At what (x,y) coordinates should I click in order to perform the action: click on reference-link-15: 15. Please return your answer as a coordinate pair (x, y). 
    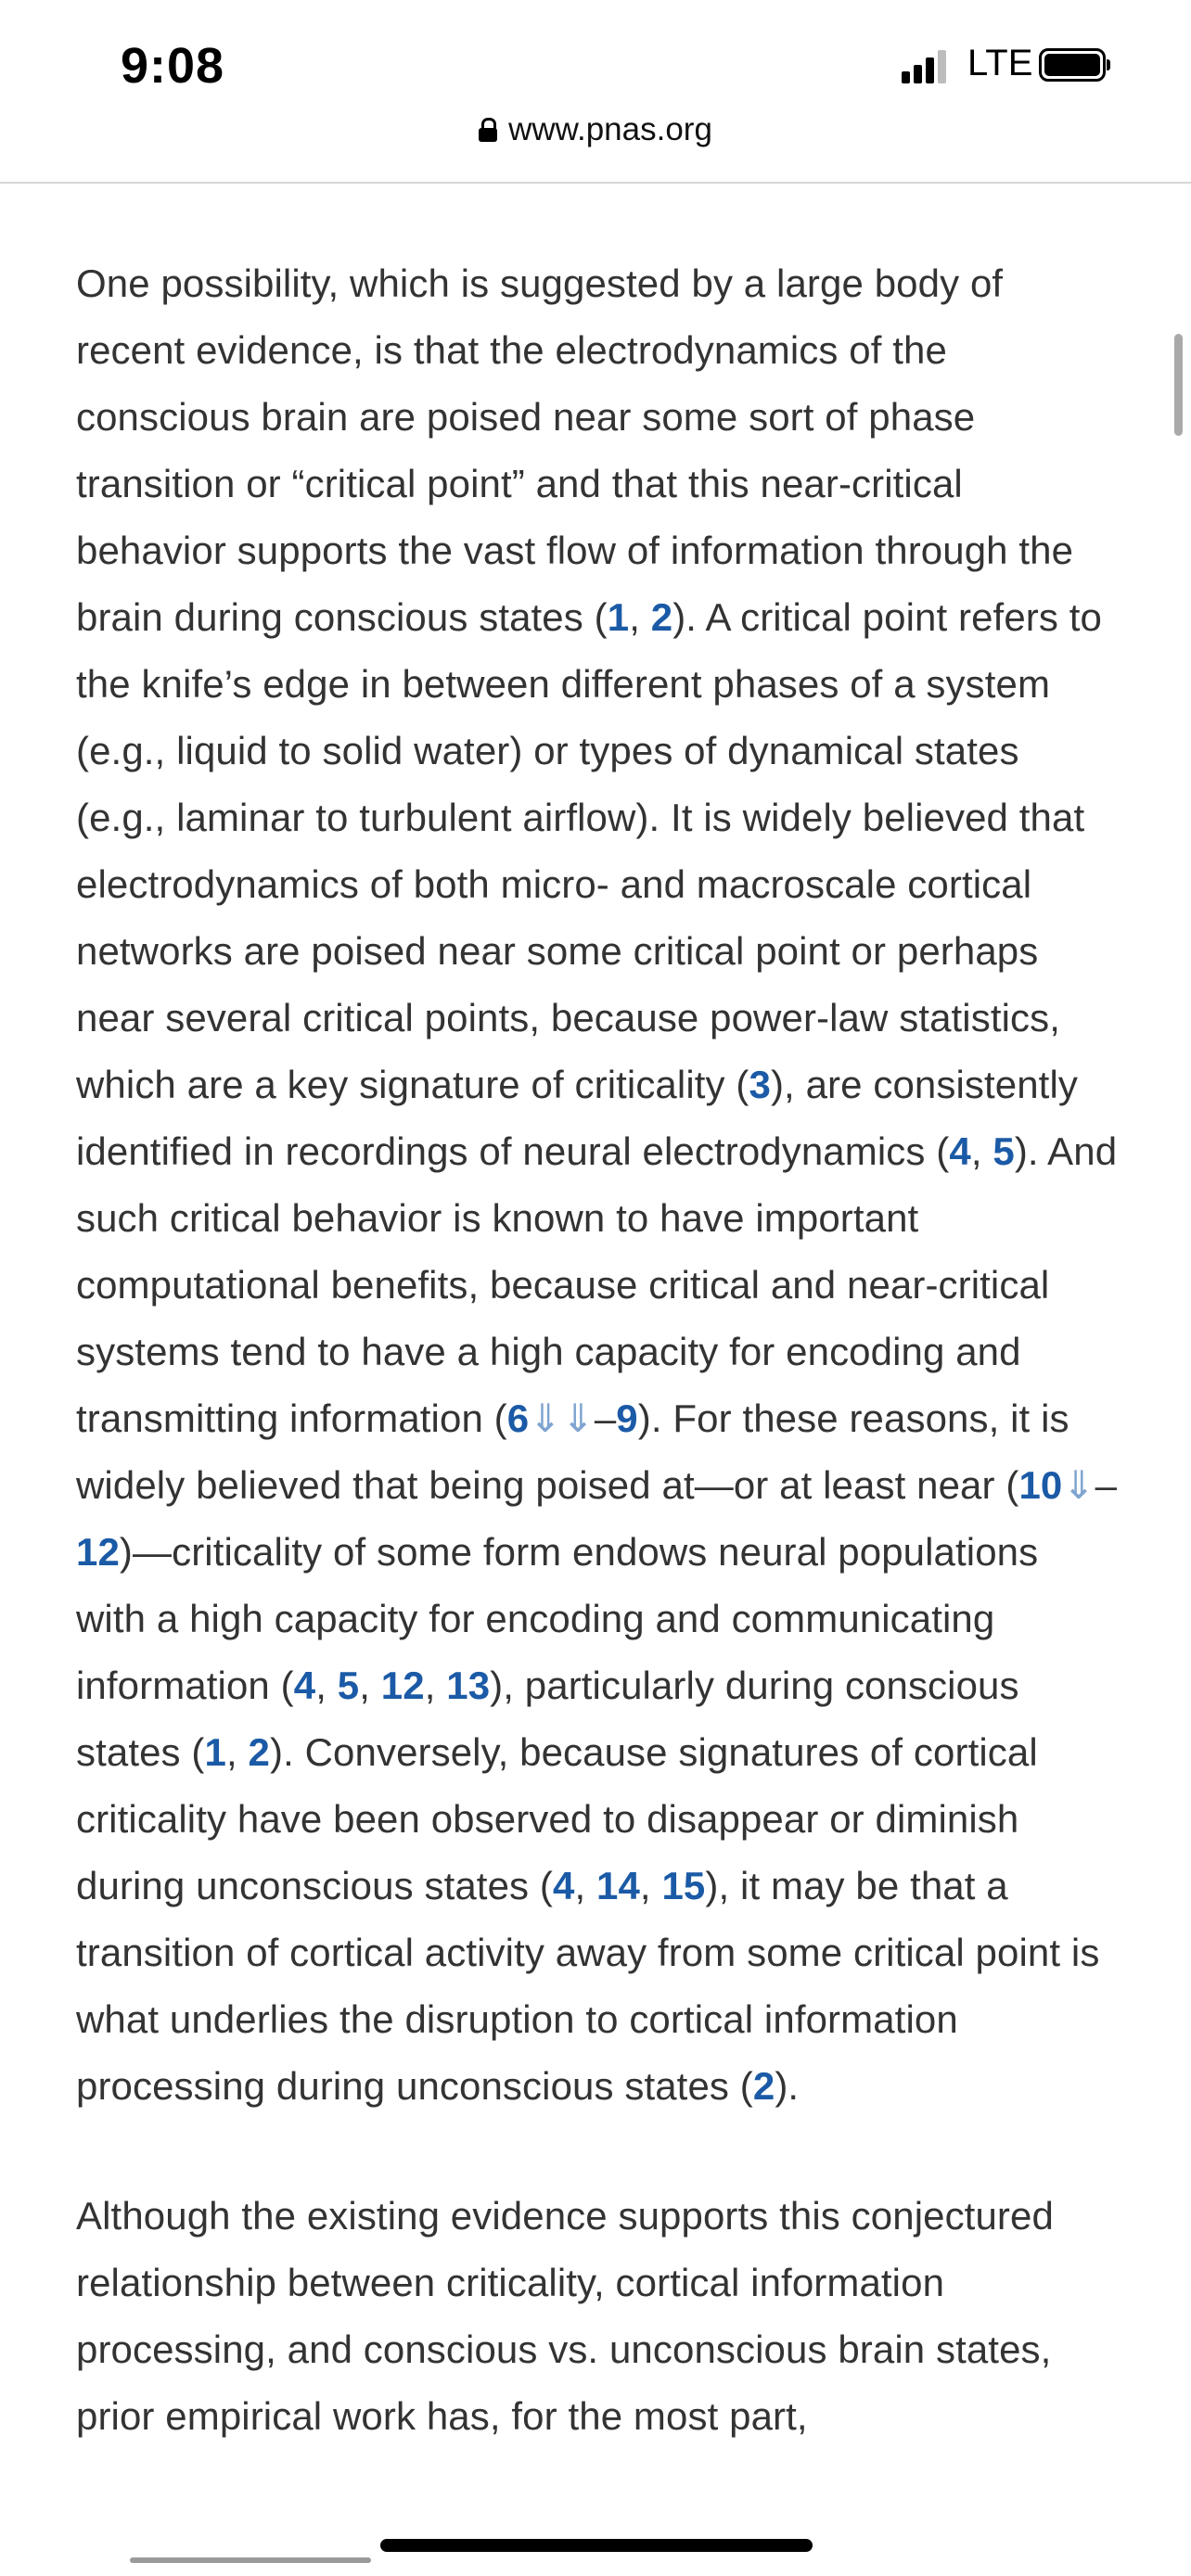
    Looking at the image, I should click on (683, 1886).